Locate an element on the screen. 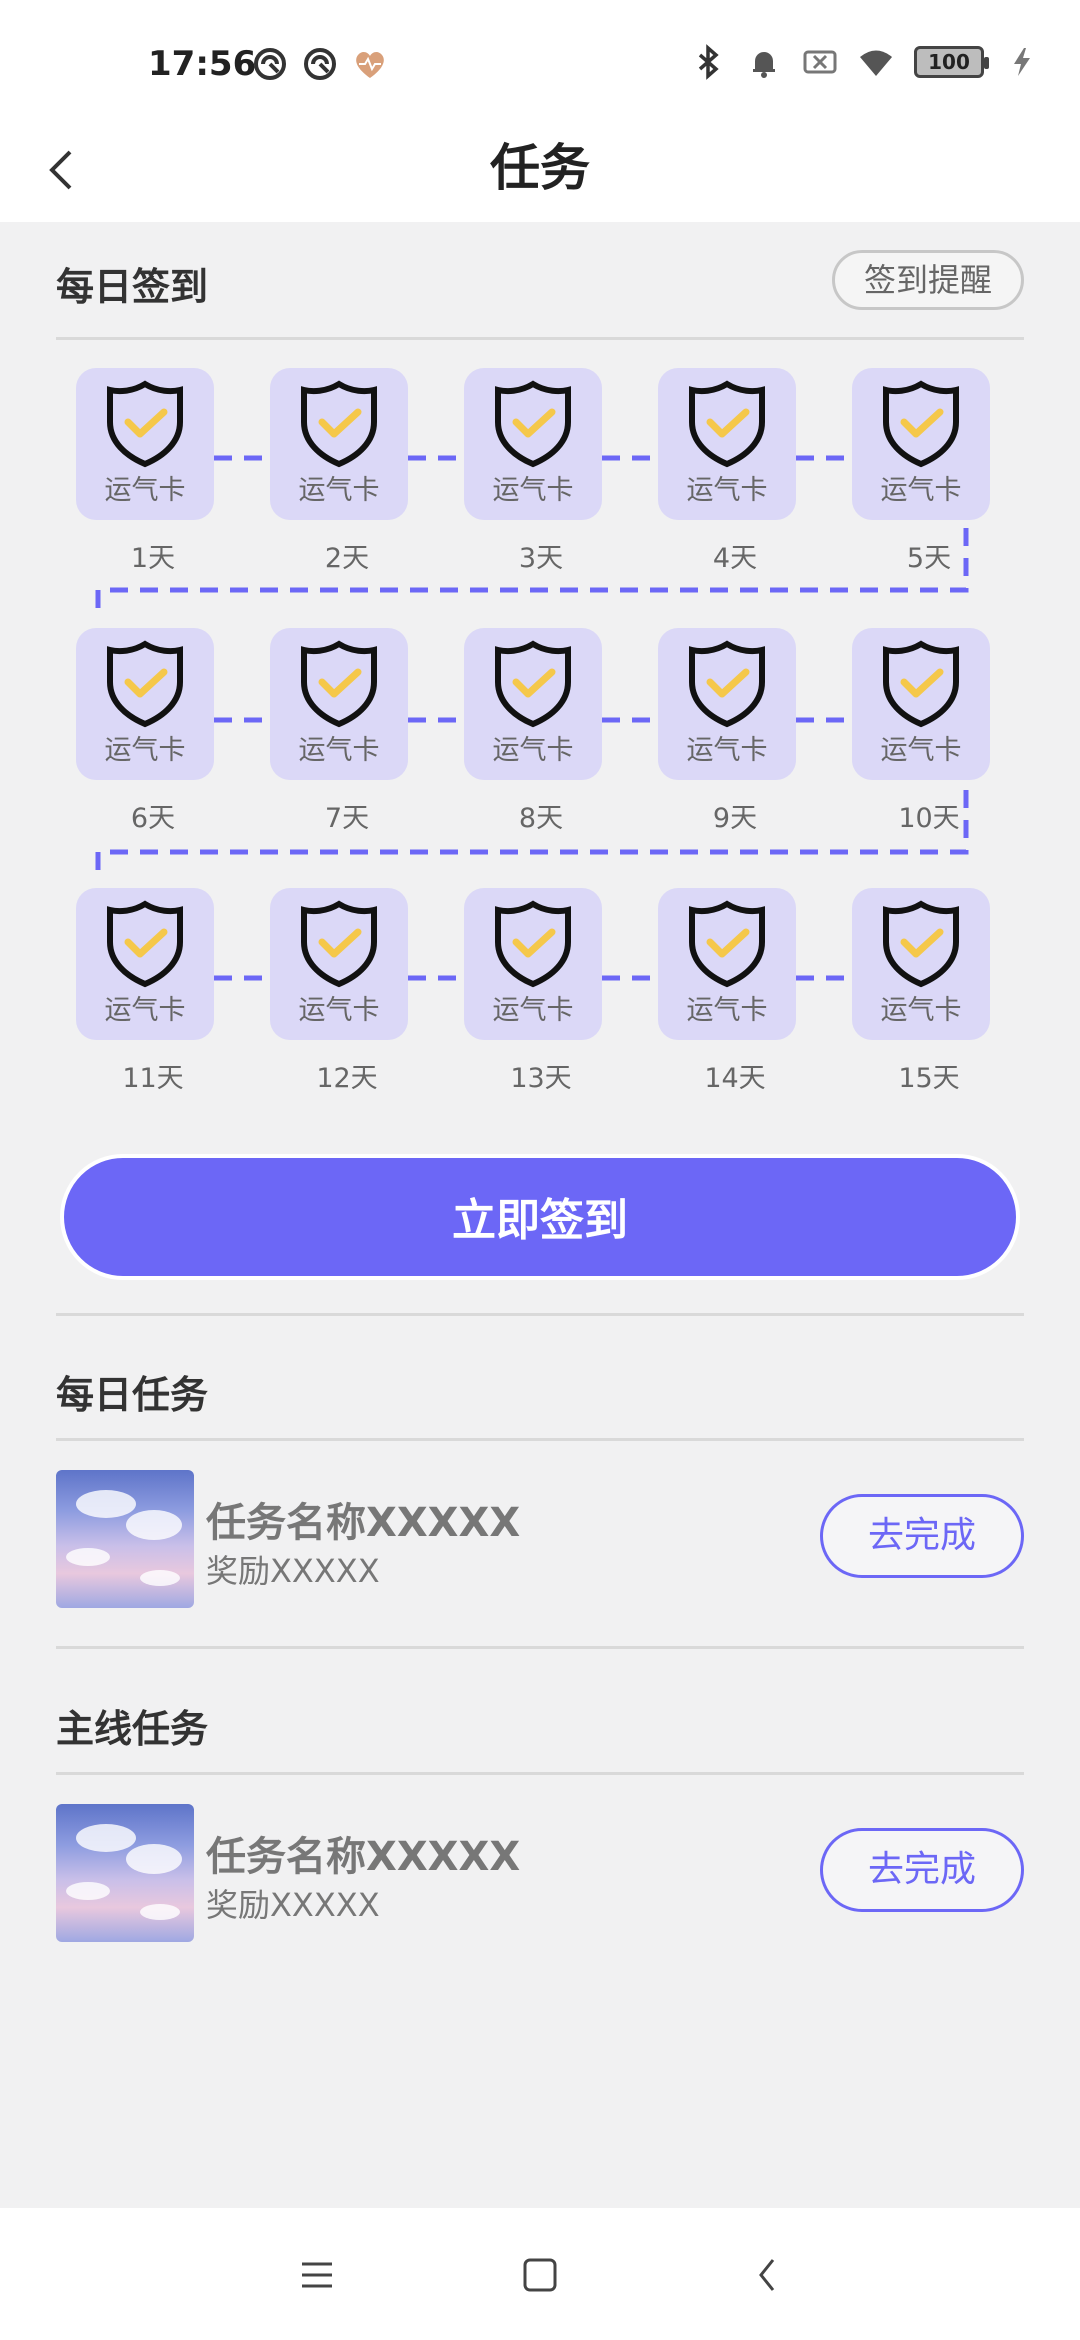 Image resolution: width=1080 pixels, height=2340 pixels. checkin-day-label: 14天 is located at coordinates (735, 1078).